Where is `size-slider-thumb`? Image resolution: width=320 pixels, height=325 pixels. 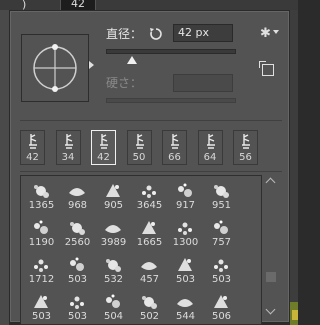
size-slider-thumb is located at coordinates (131, 60).